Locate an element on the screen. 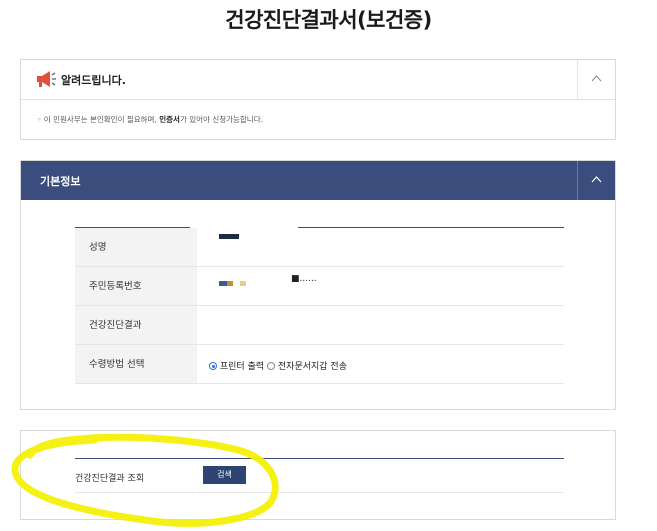 The width and height of the screenshot is (657, 531). page-title: 건강진단결과서(보건증) is located at coordinates (328, 20).